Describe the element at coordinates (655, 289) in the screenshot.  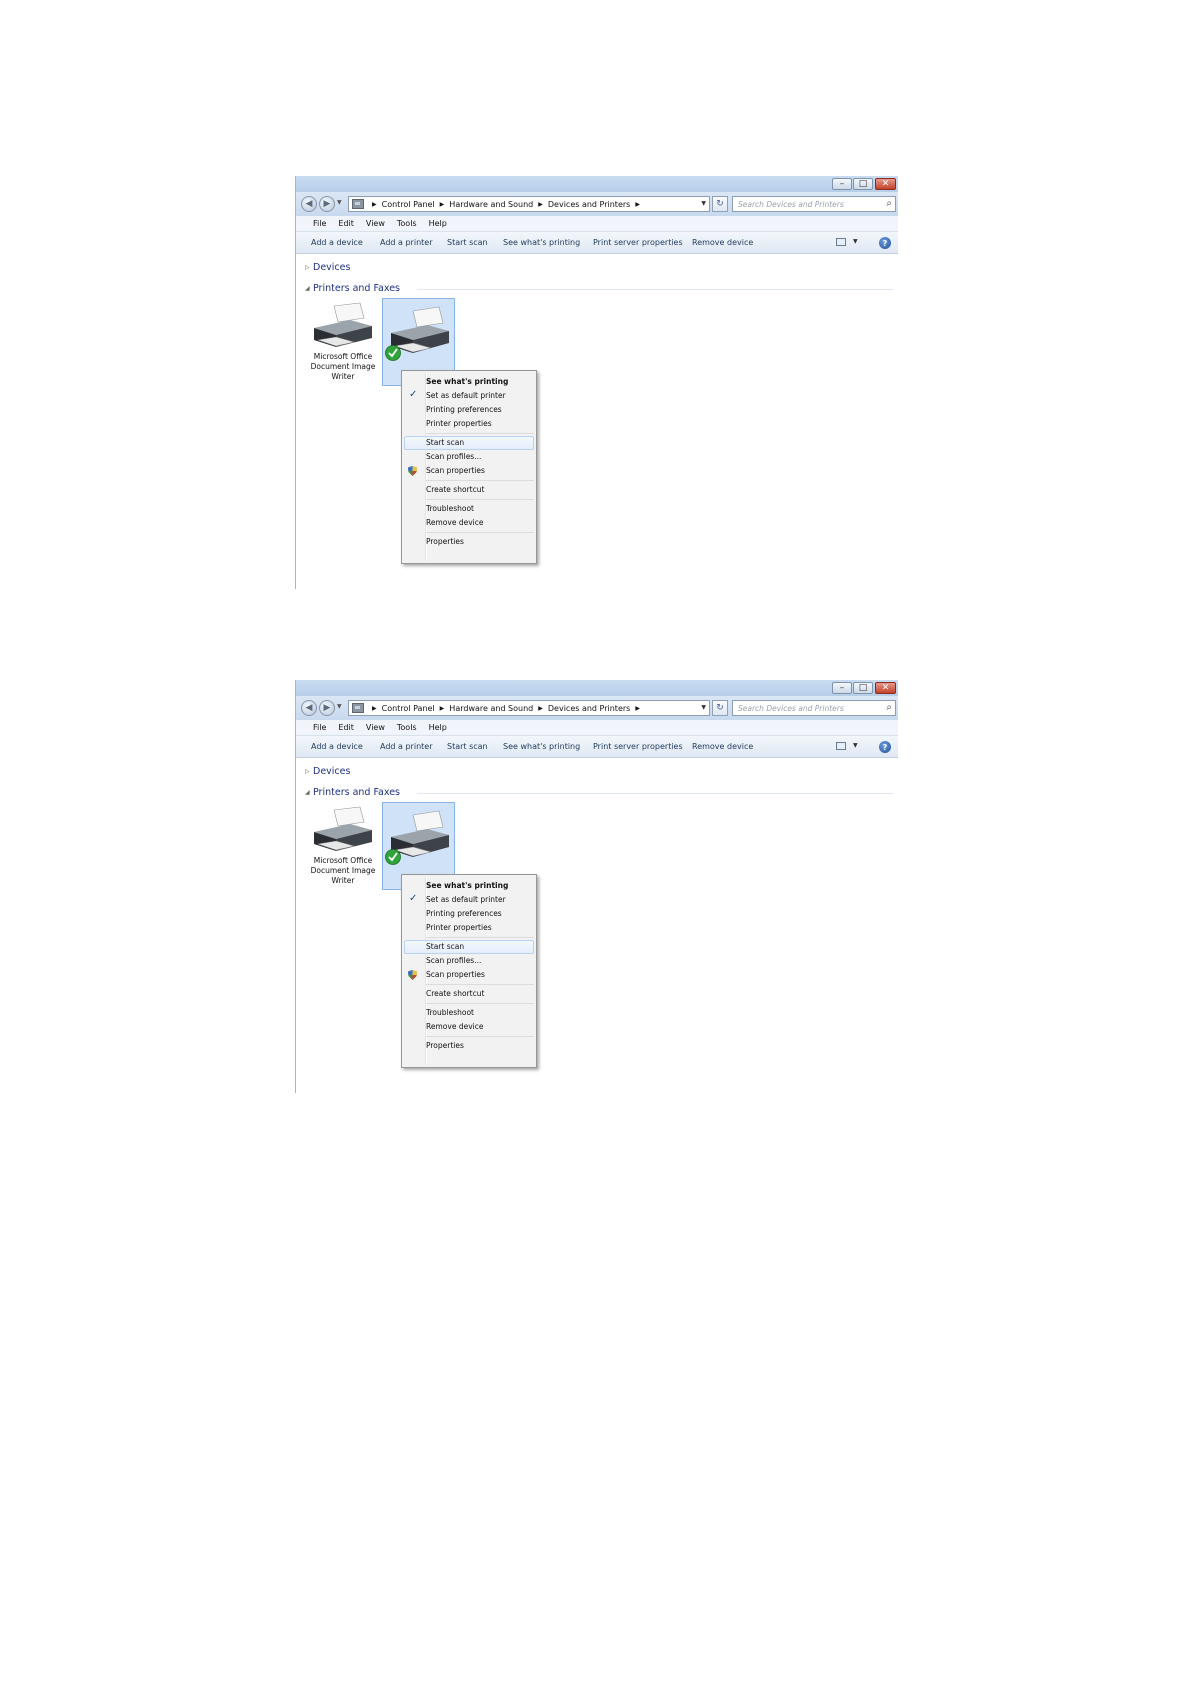
I see `divider` at that location.